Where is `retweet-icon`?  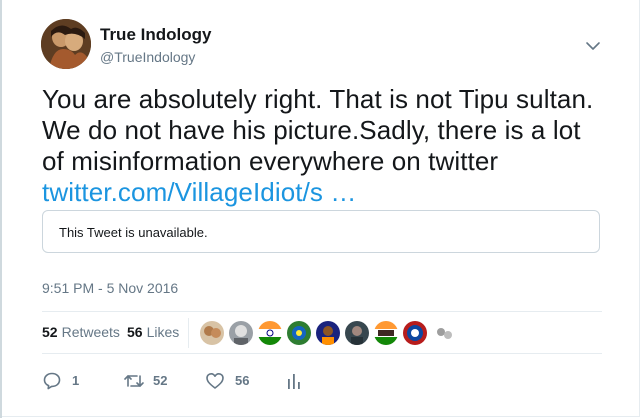 retweet-icon is located at coordinates (134, 381).